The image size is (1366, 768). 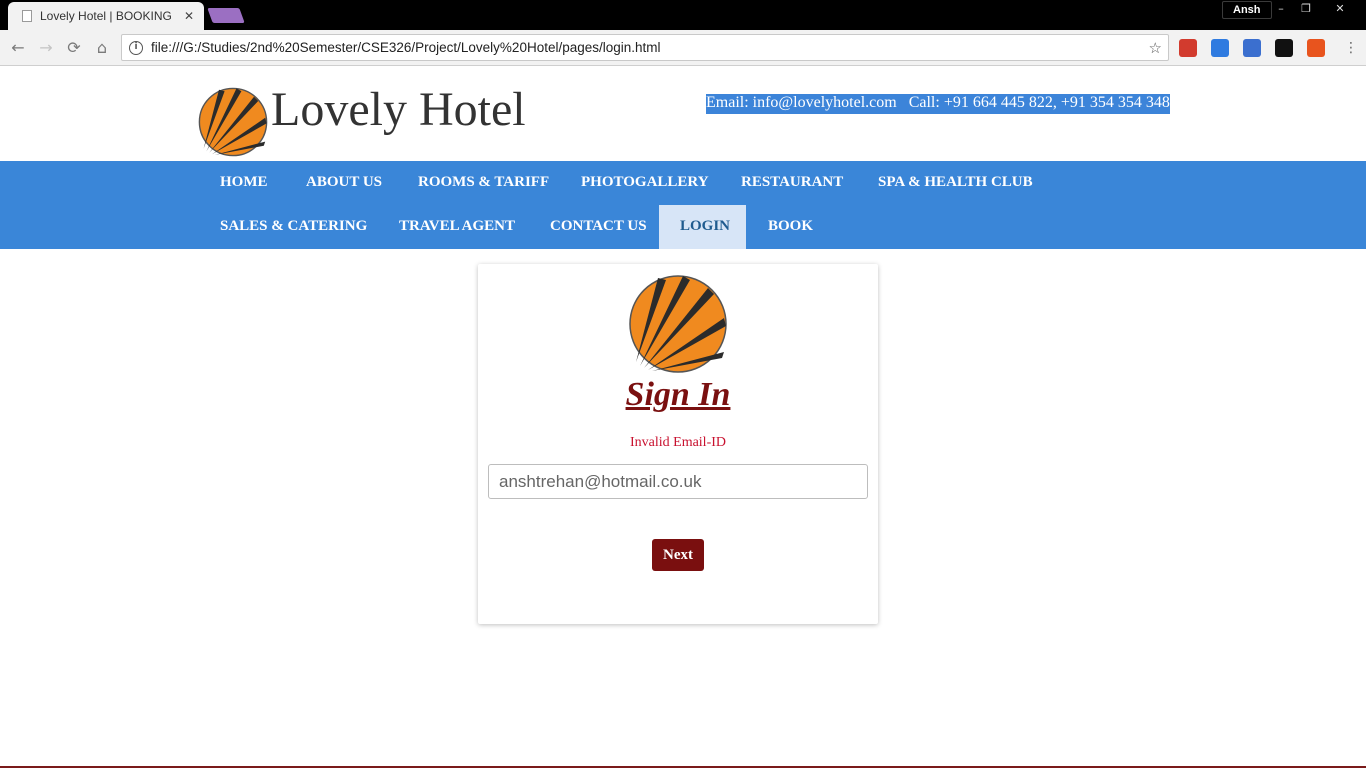 I want to click on fire-extension-icon, so click(x=1316, y=48).